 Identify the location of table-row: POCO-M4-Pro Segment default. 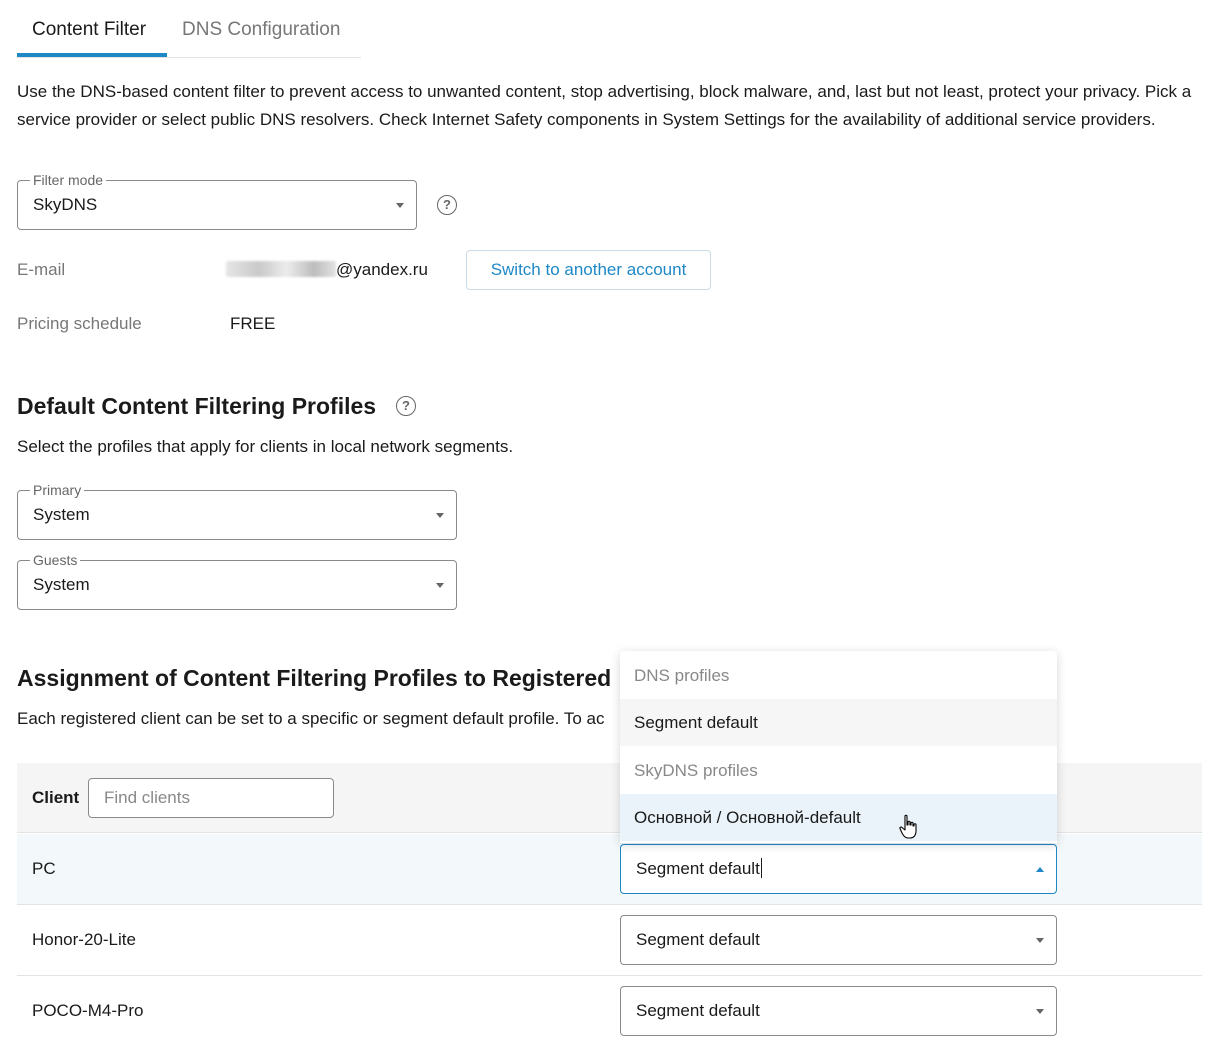
(609, 1009).